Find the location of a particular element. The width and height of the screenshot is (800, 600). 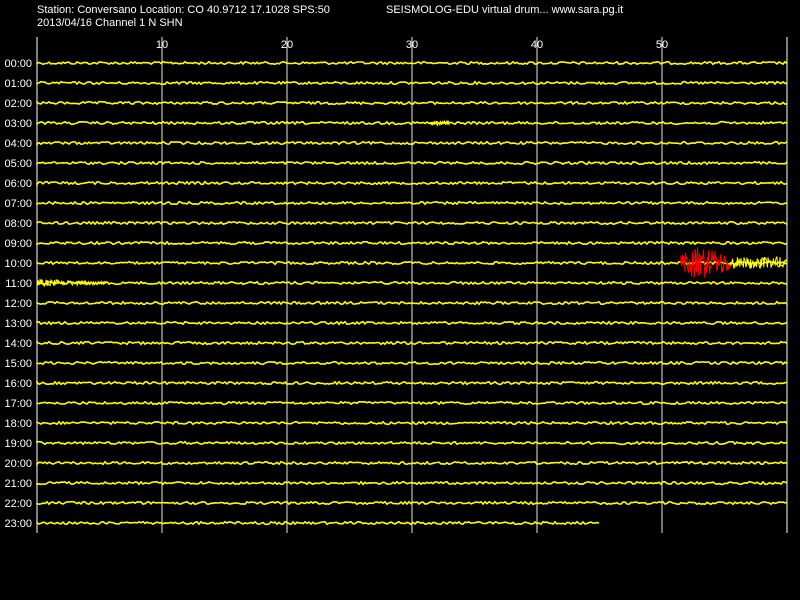

hour-label: 08:00 is located at coordinates (18, 224).